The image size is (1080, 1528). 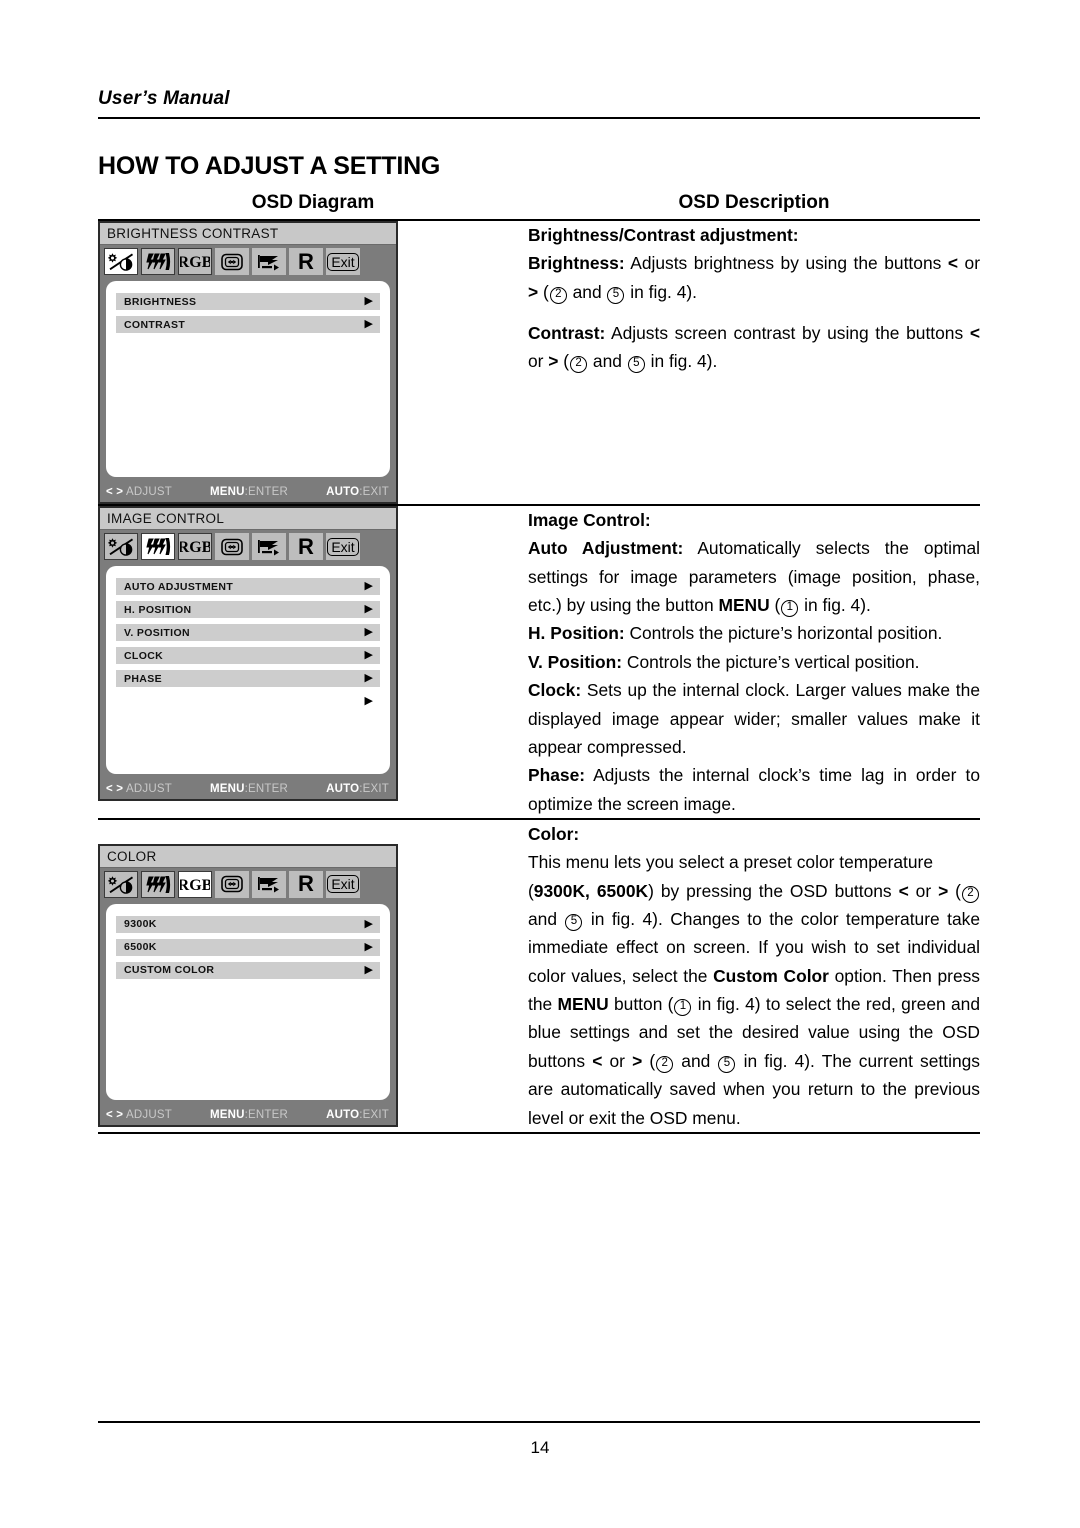 I want to click on auto-adjustment-term: Auto Adjustment:, so click(x=606, y=548).